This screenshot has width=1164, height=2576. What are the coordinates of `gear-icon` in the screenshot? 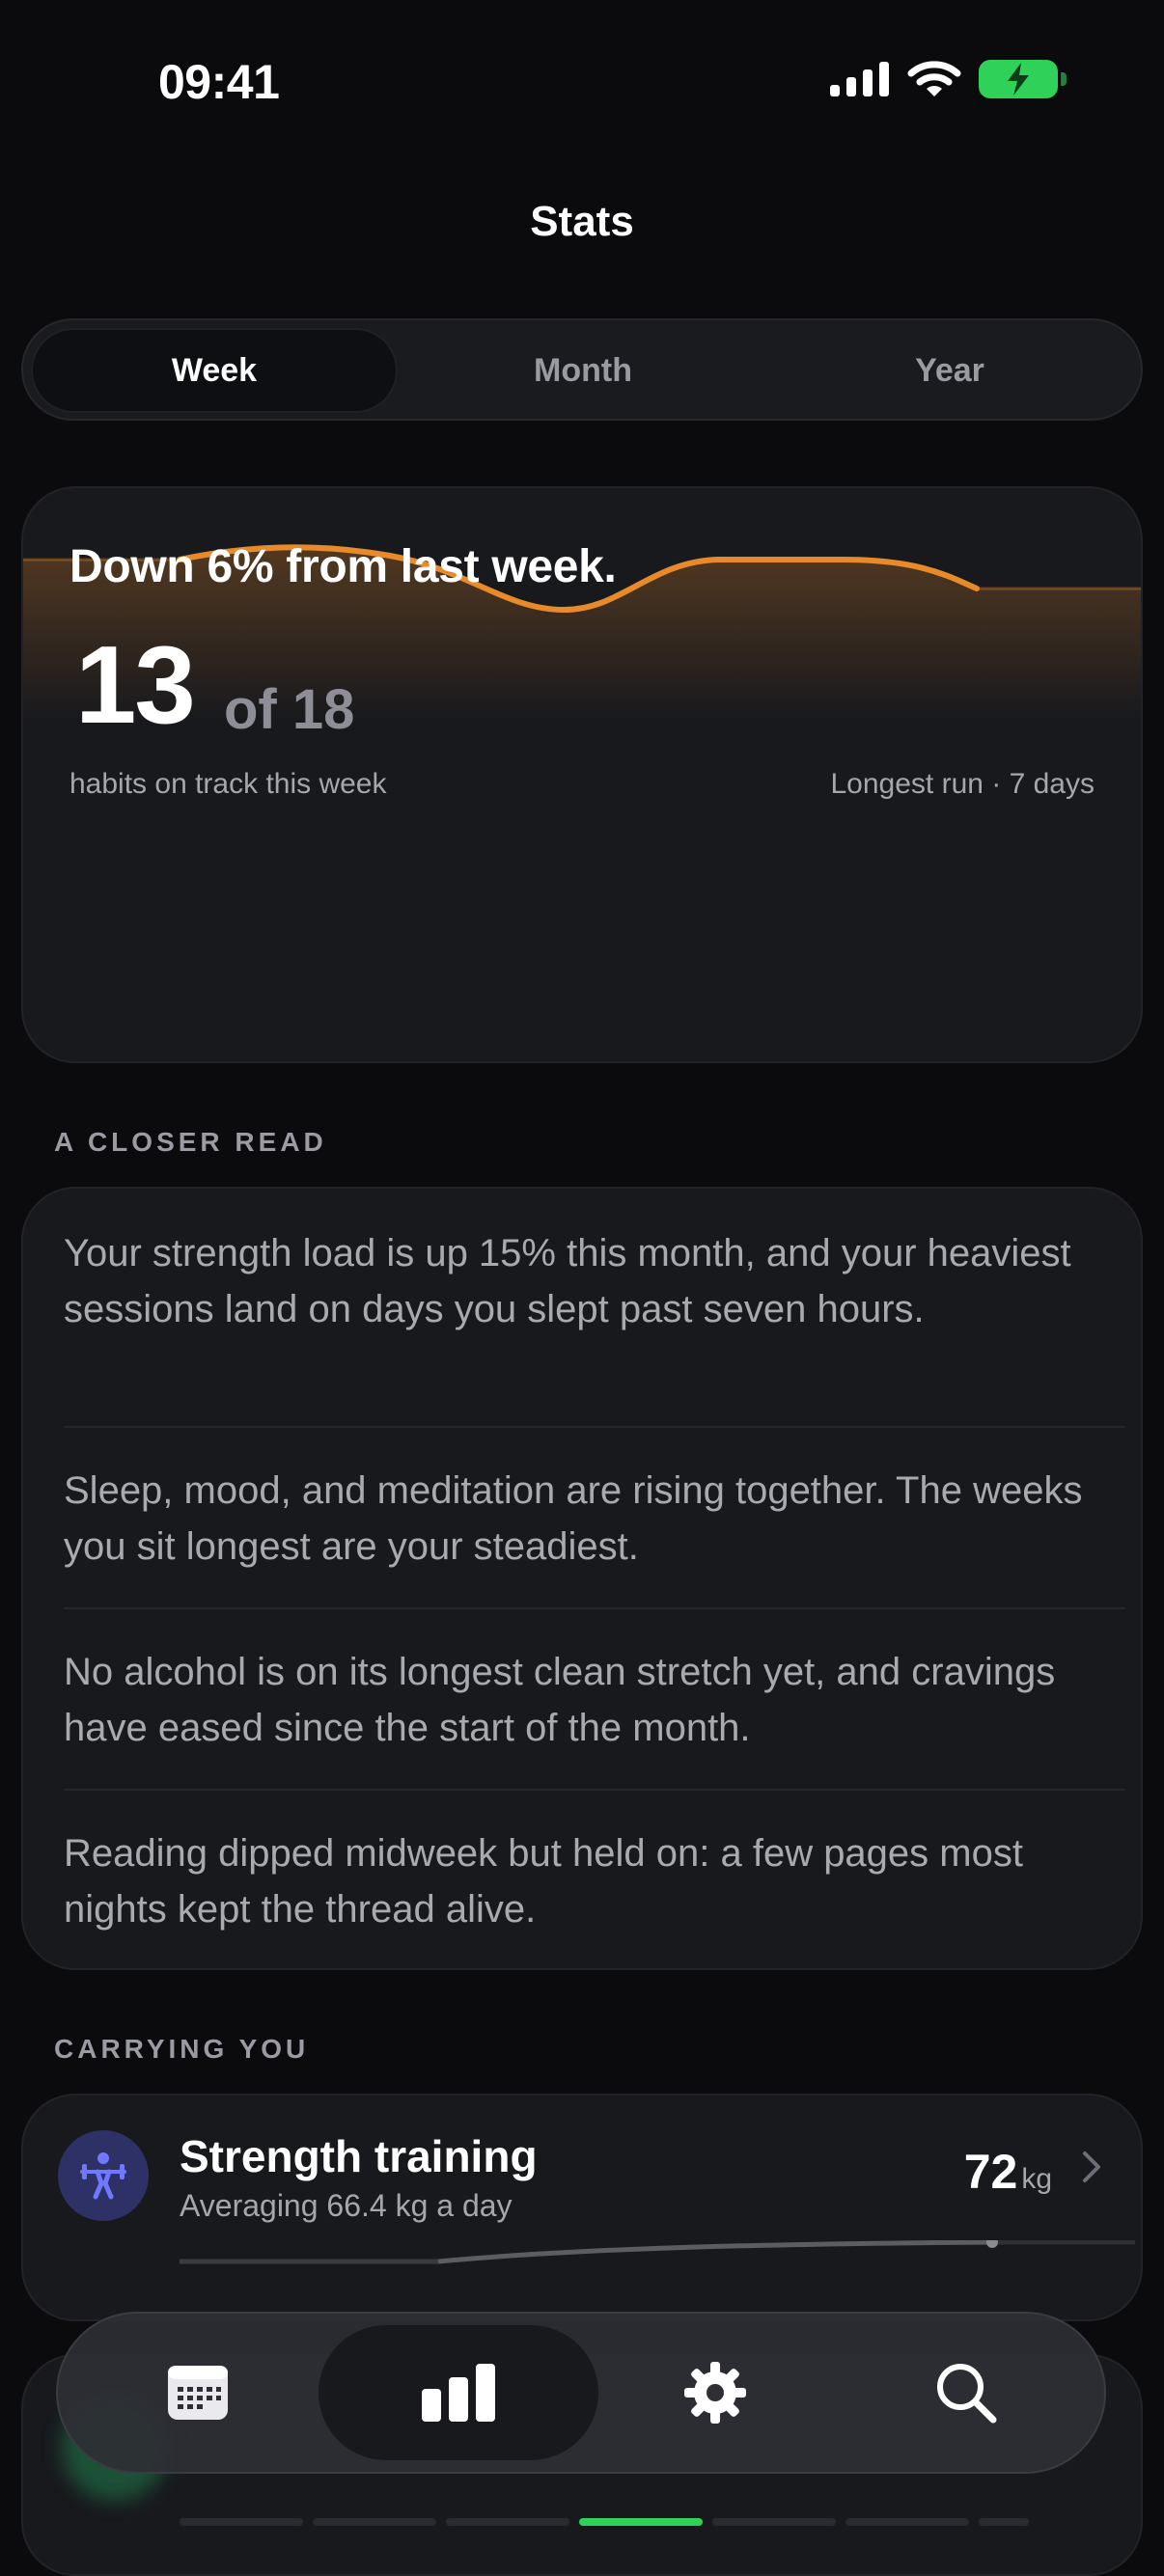 It's located at (715, 2393).